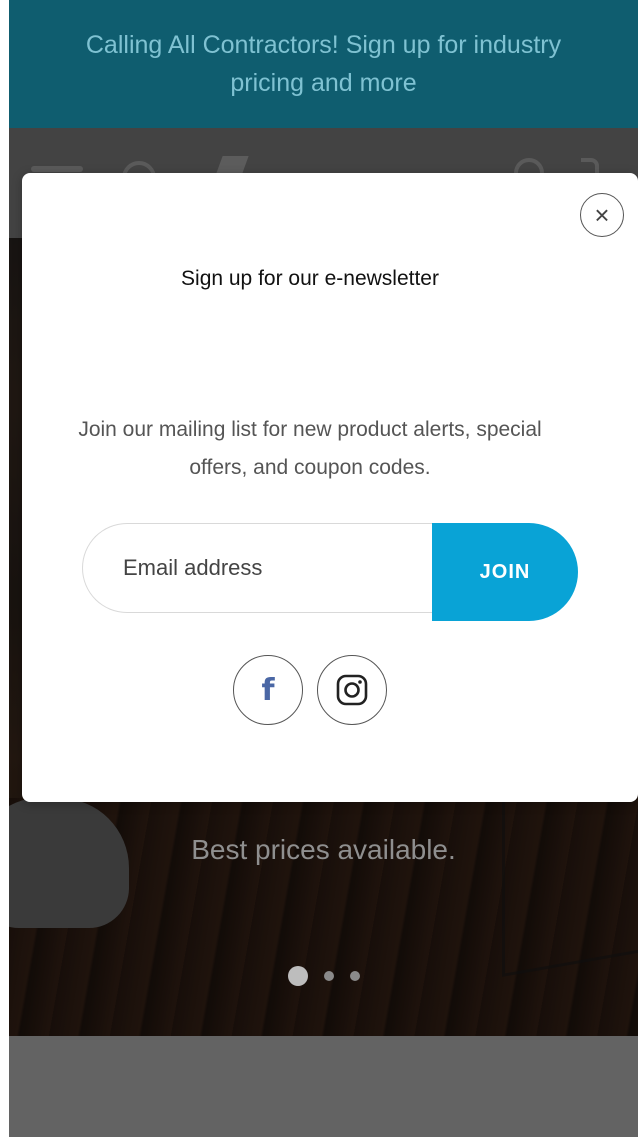 The image size is (638, 1137). What do you see at coordinates (310, 278) in the screenshot?
I see `modal-title: Sign up for our e-newsletter` at bounding box center [310, 278].